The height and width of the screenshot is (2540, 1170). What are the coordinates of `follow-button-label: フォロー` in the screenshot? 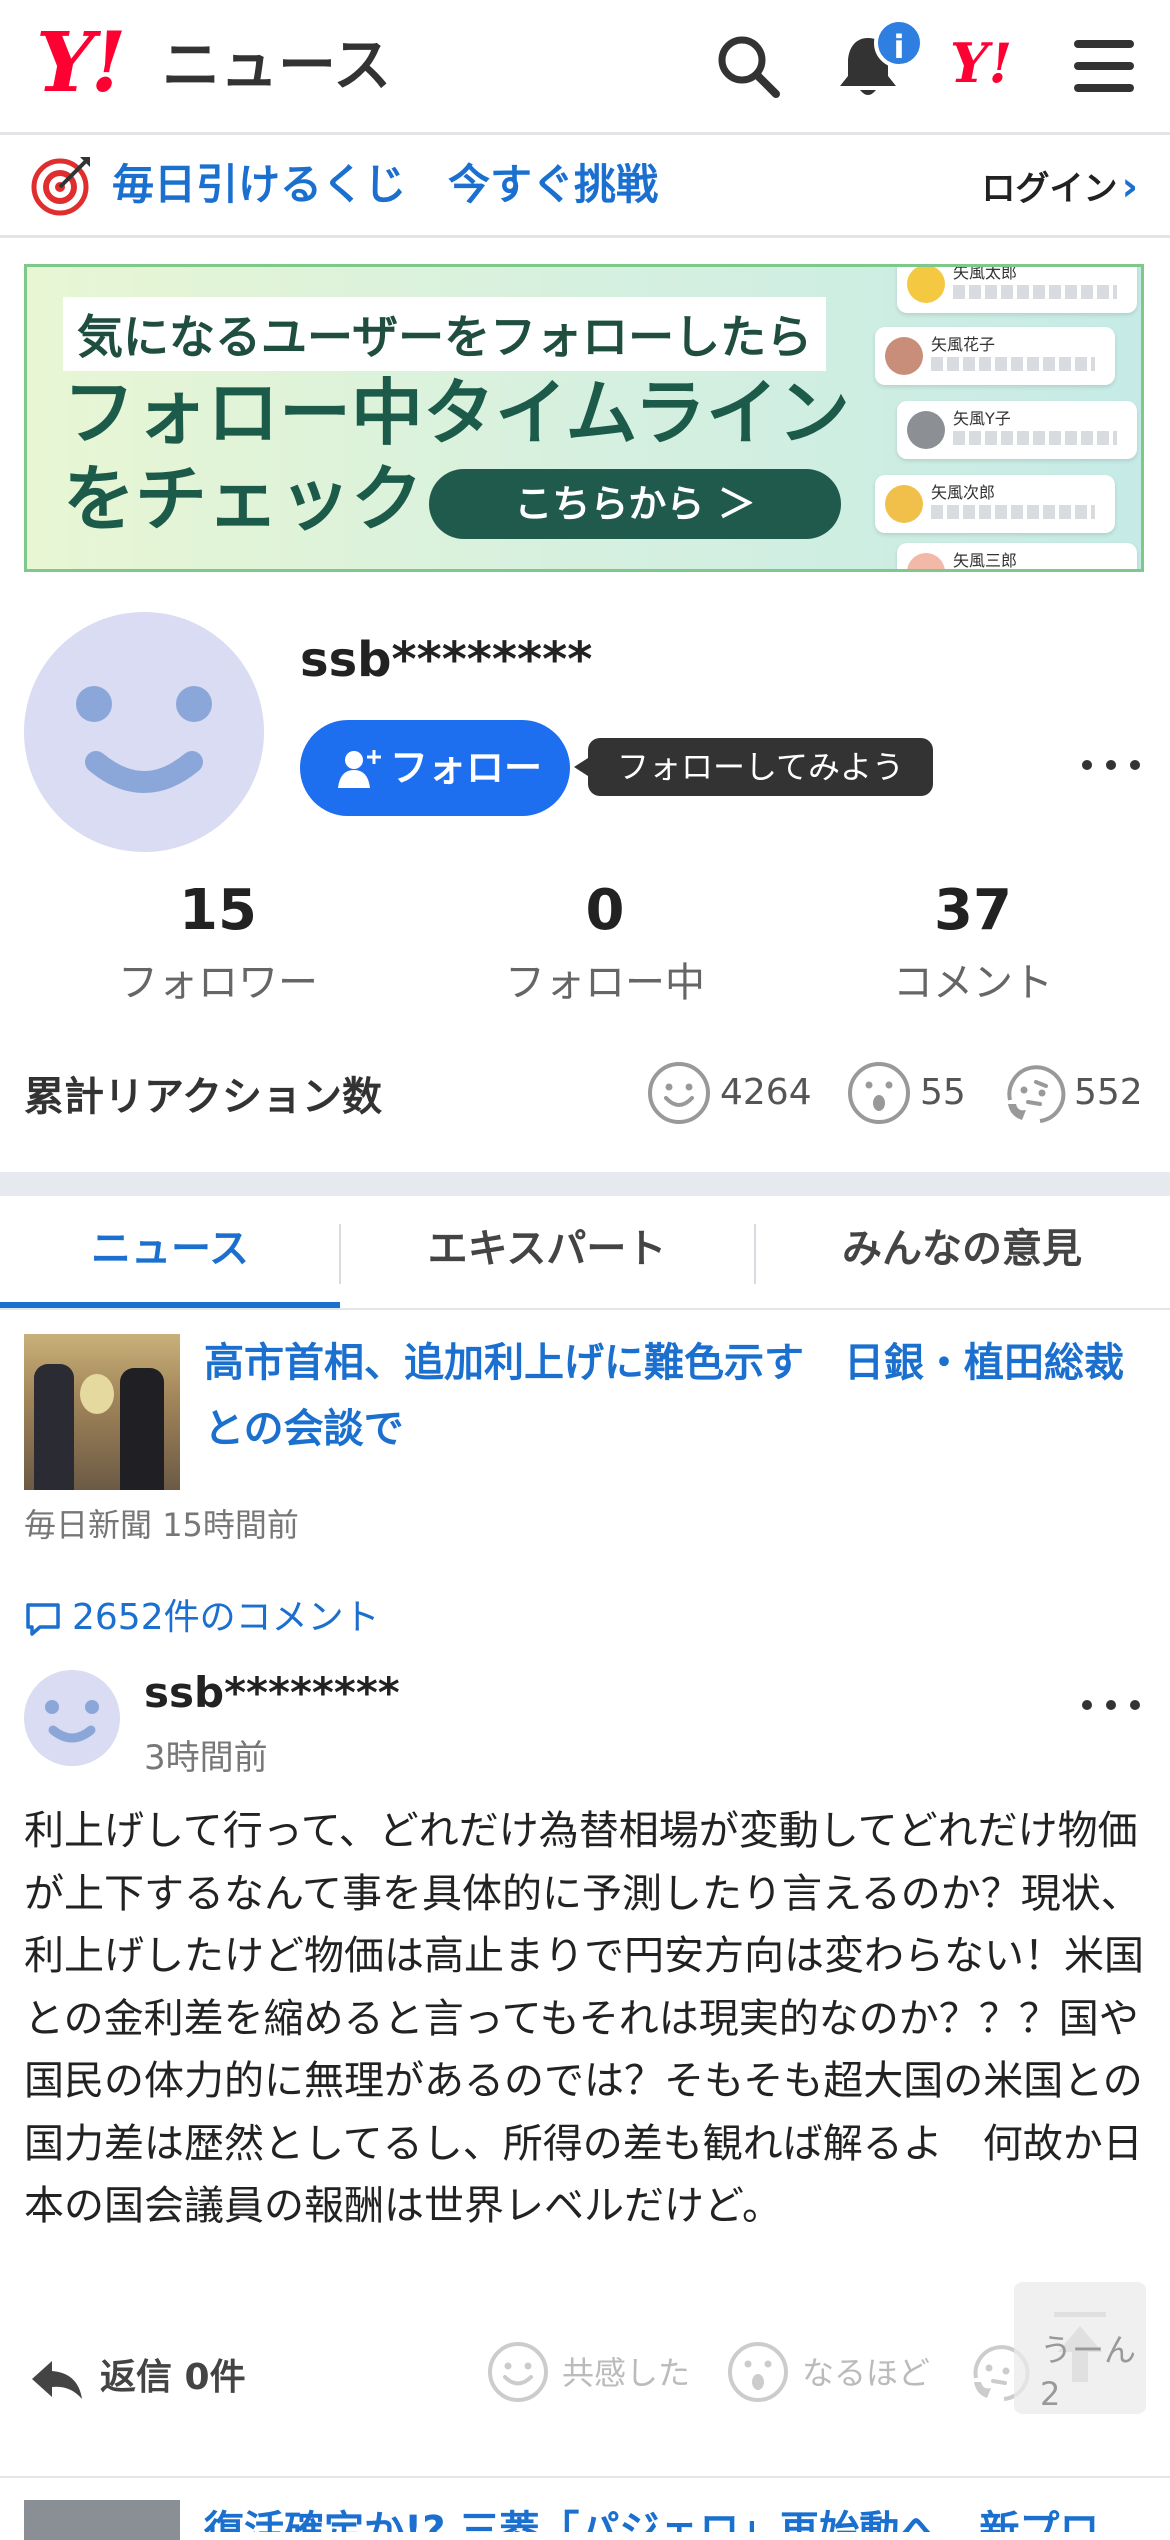 It's located at (466, 768).